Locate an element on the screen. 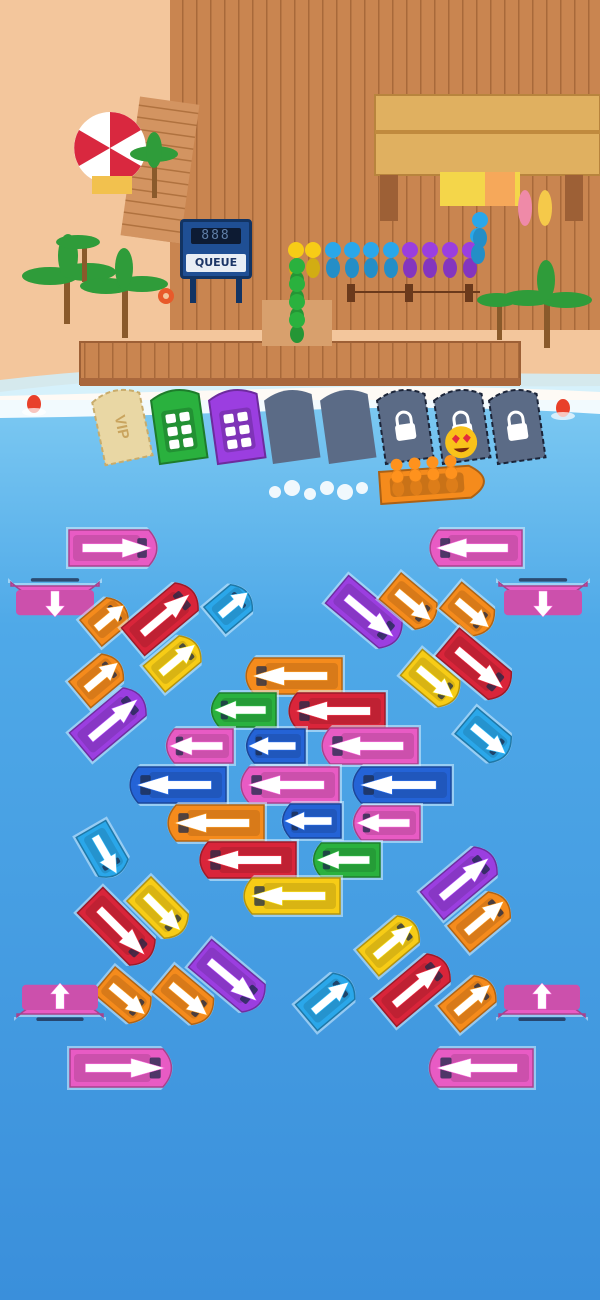  queue-counter: 888 is located at coordinates (216, 236).